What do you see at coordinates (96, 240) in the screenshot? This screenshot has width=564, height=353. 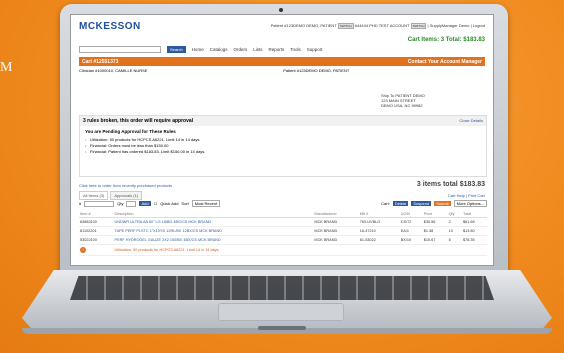 I see `item-number: 53022100` at bounding box center [96, 240].